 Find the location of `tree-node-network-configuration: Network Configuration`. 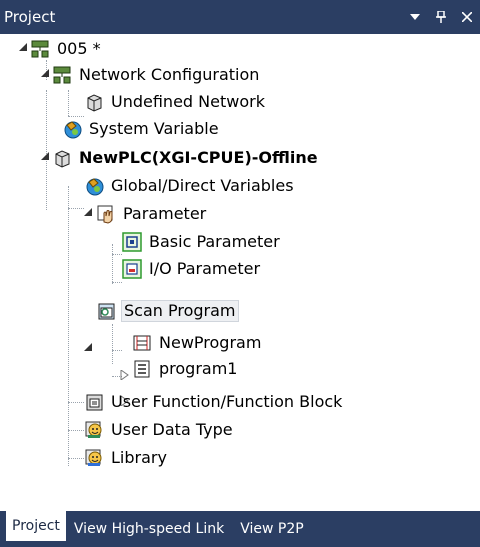

tree-node-network-configuration: Network Configuration is located at coordinates (156, 75).